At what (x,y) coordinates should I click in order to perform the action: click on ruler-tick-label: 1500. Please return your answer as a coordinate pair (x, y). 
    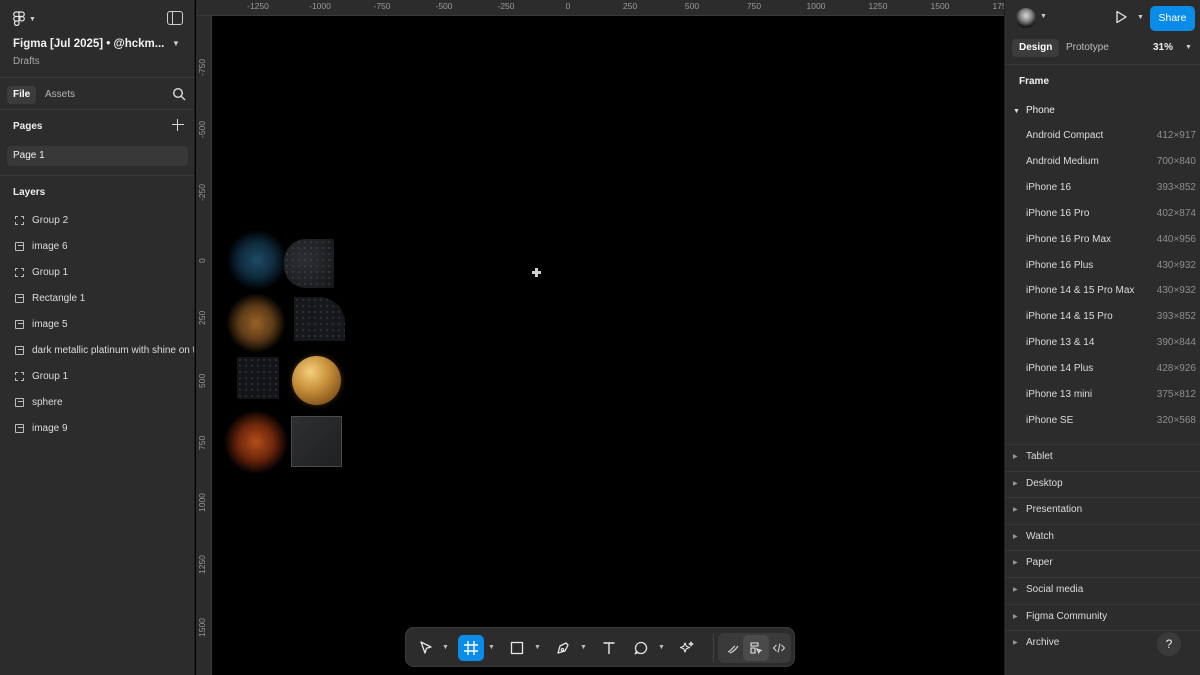
    Looking at the image, I should click on (940, 6).